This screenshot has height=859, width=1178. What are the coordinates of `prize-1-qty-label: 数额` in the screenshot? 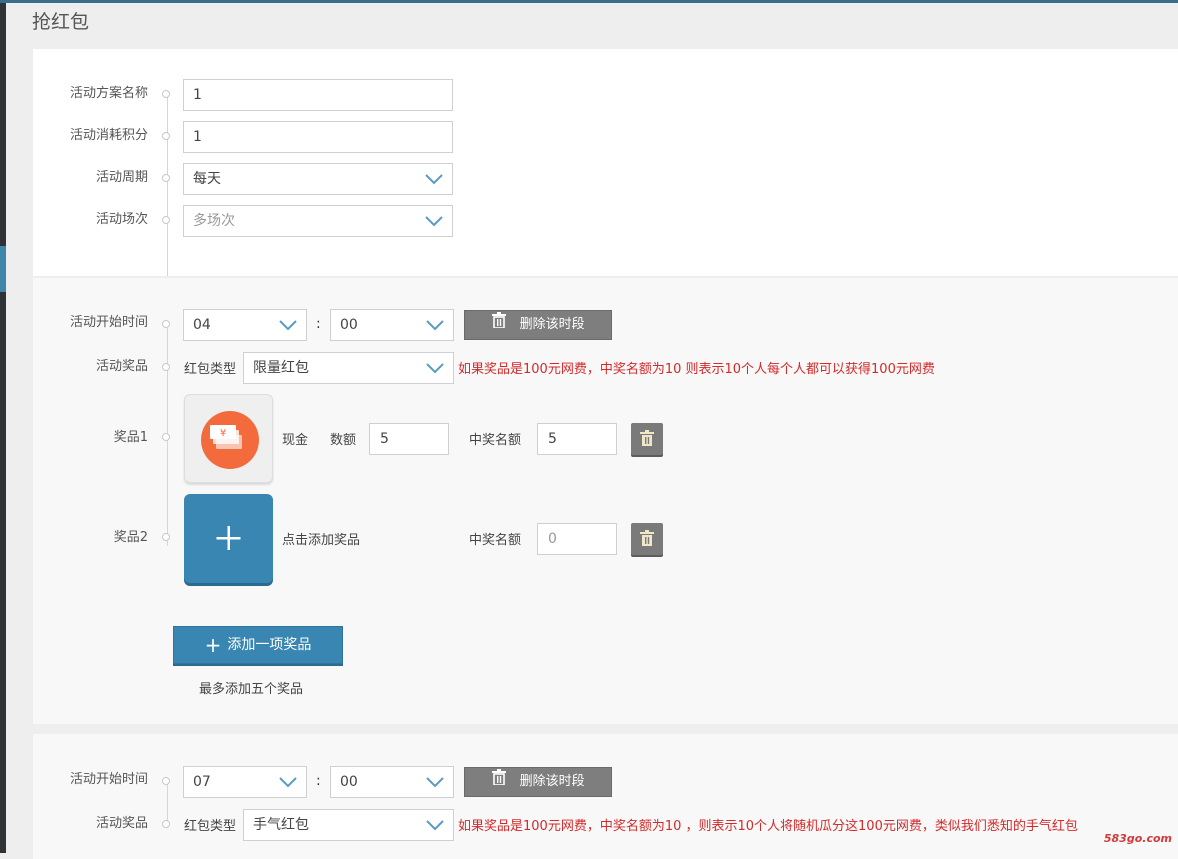 It's located at (343, 440).